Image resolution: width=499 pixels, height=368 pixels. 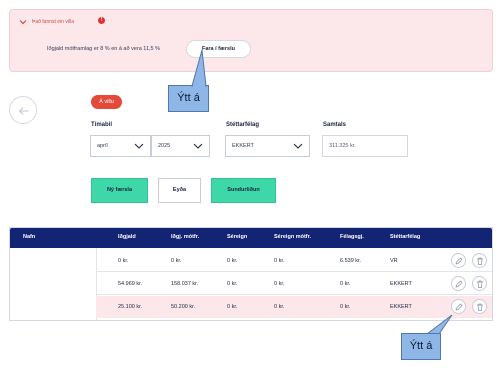 I want to click on alert-title: Það fannst ein villa, so click(x=53, y=22).